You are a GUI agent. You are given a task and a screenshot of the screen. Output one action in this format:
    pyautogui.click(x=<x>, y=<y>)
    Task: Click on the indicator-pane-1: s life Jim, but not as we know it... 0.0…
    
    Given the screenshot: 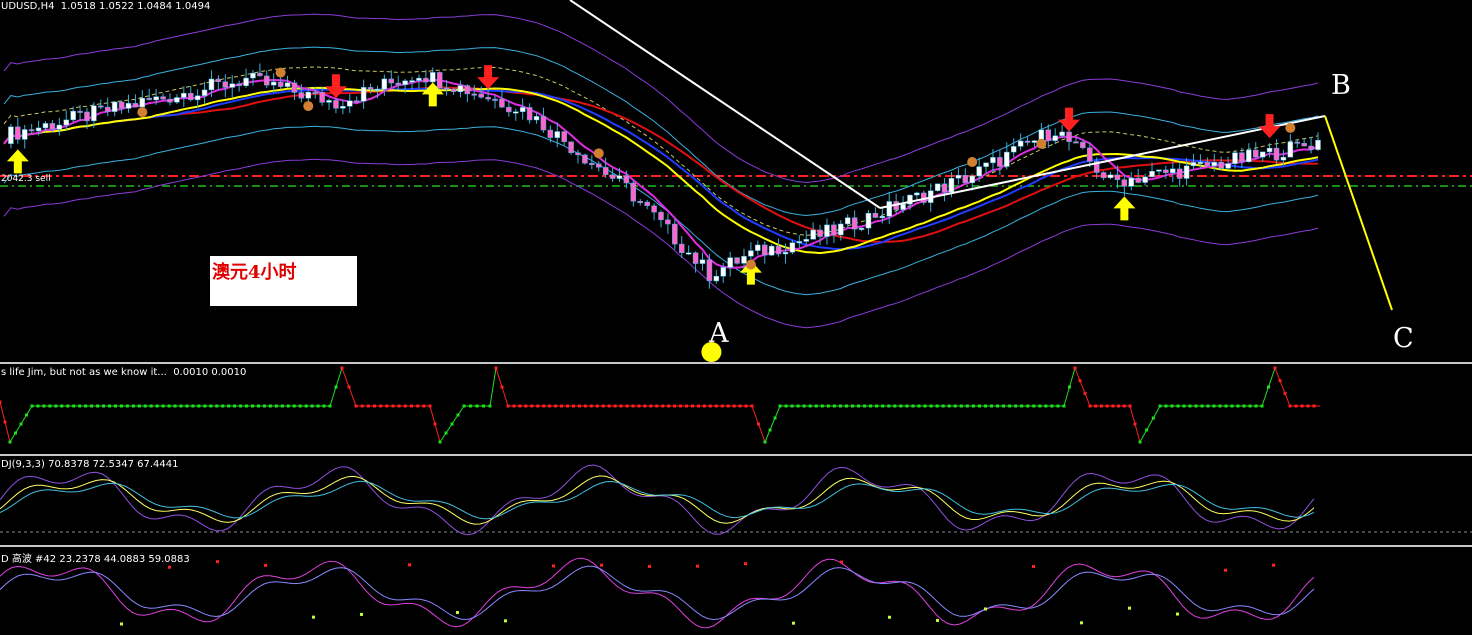 What is the action you would take?
    pyautogui.click(x=736, y=409)
    